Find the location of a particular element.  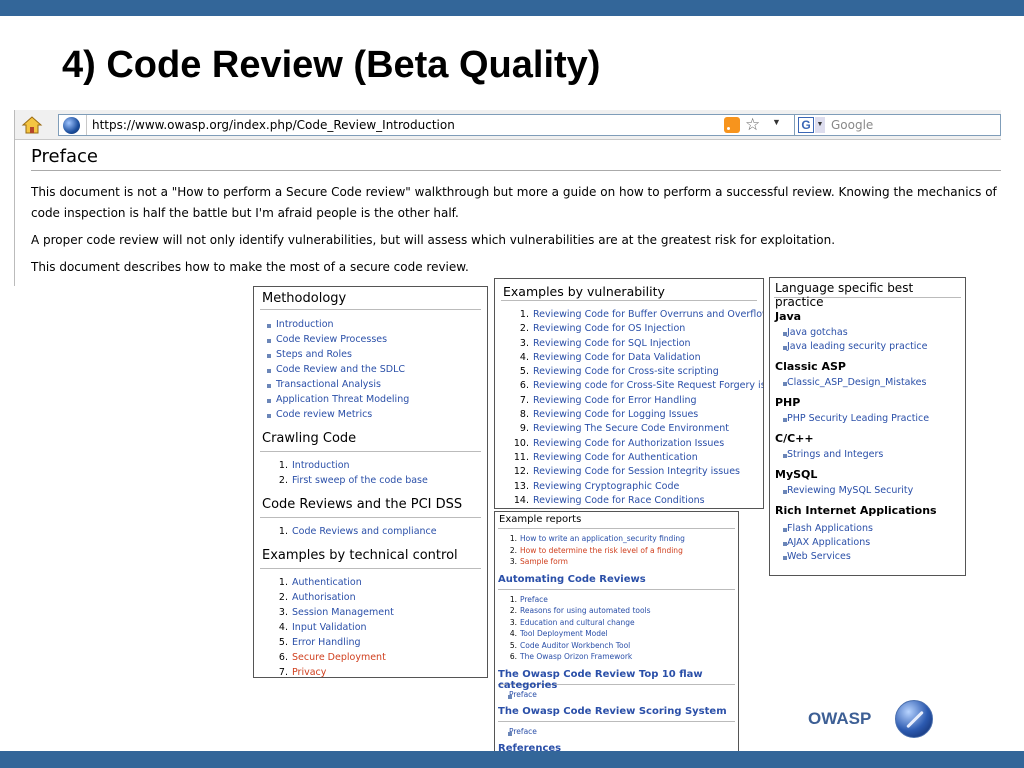

list-item: Code Review and the SDLC is located at coordinates (370, 371).